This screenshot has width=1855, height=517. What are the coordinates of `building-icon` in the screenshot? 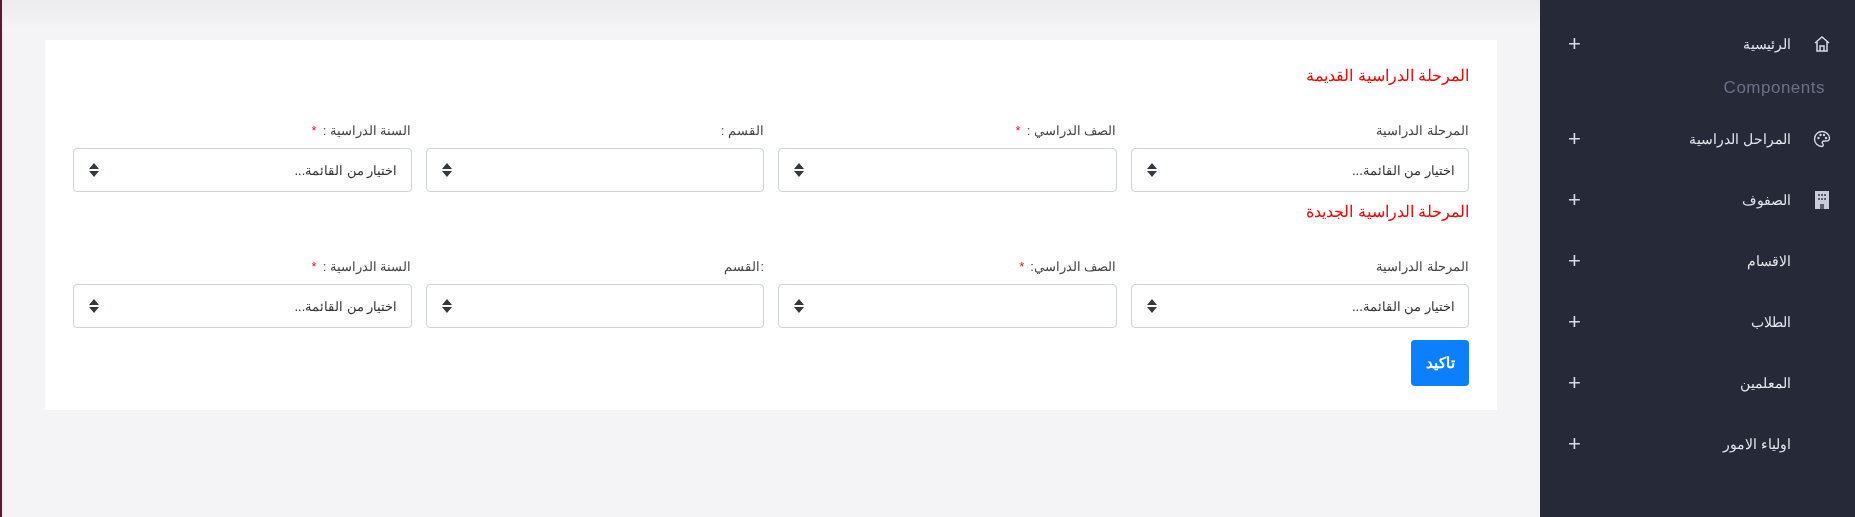 It's located at (1822, 199).